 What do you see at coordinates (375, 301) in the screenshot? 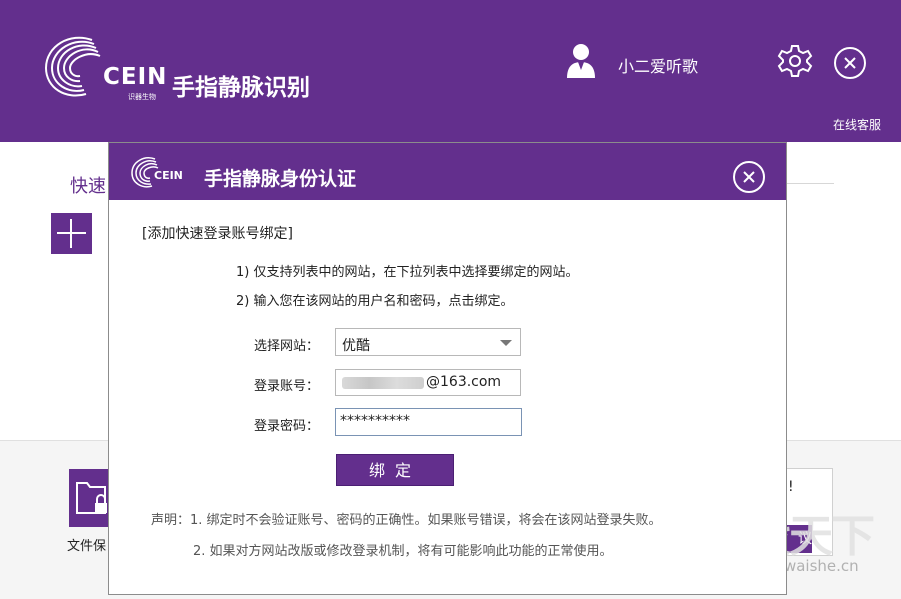
I see `instruction-2: 2) 输入您在该网站的用户名和密码，点击绑定。` at bounding box center [375, 301].